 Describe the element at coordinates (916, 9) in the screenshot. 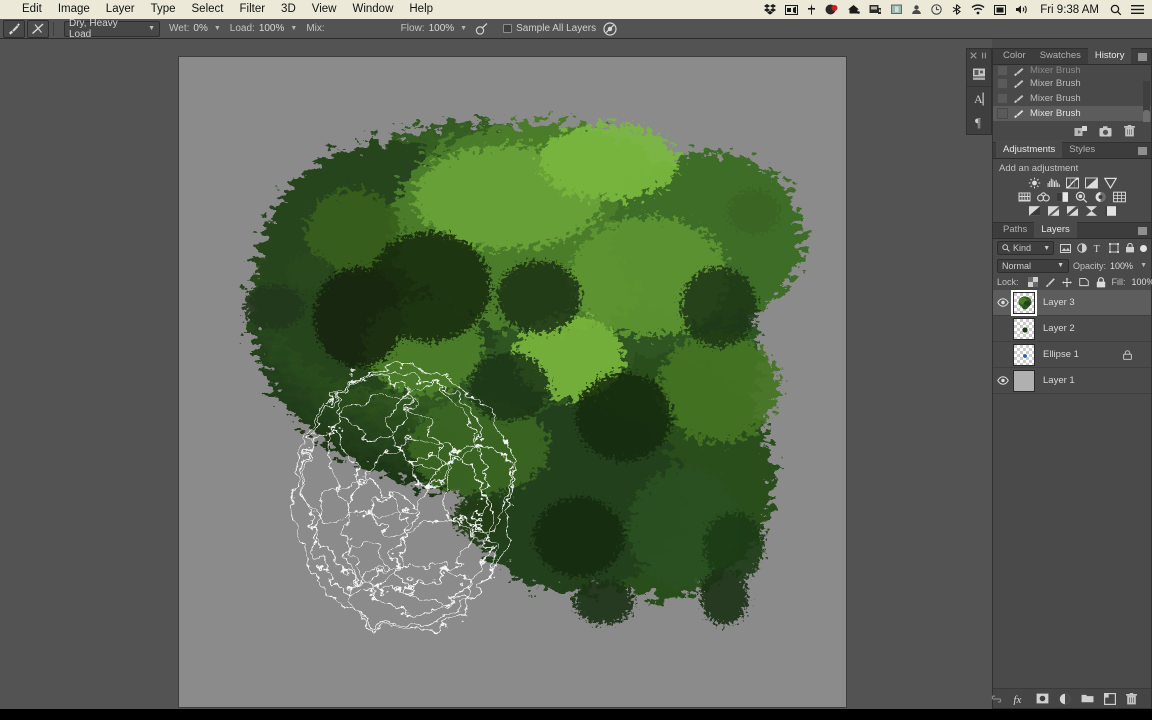

I see `user-icon` at that location.